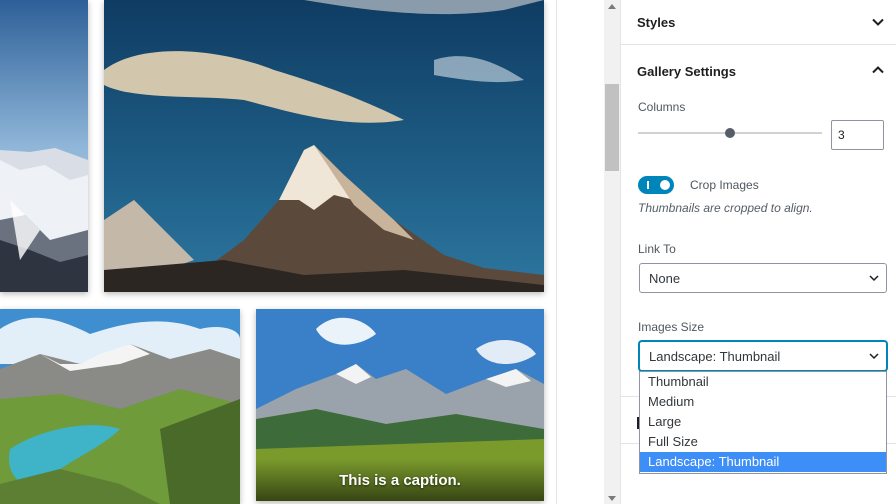  What do you see at coordinates (724, 185) in the screenshot?
I see `crop-images-label: Crop Images` at bounding box center [724, 185].